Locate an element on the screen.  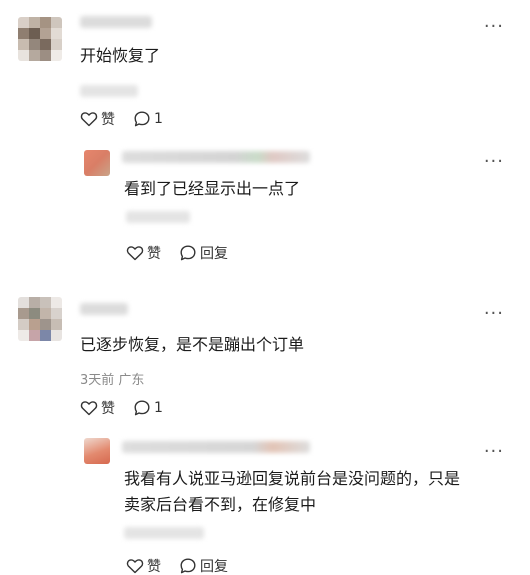
reply-text: 看到了已经显示出一点了 is located at coordinates (212, 188).